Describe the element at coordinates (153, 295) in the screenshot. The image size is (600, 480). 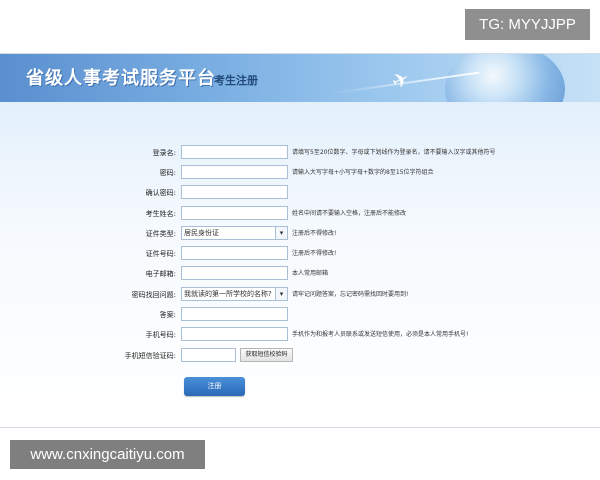
I see `security-question-label: 密码找回问题:` at that location.